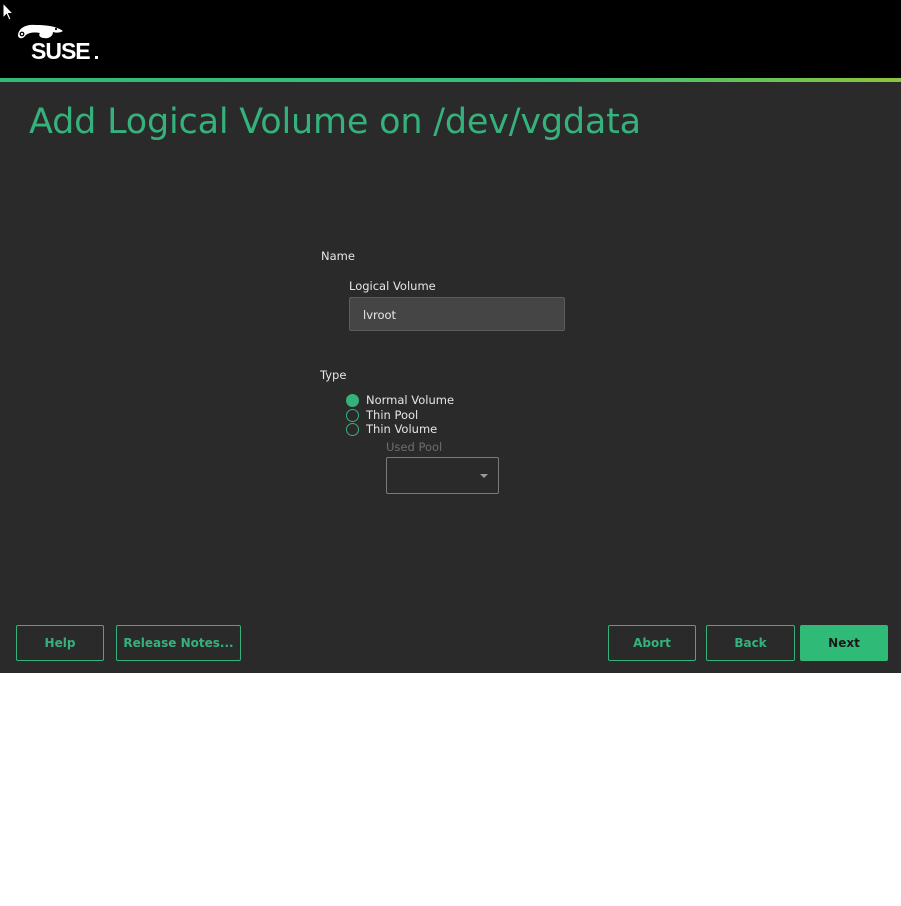 This screenshot has width=901, height=906. Describe the element at coordinates (8, 11) in the screenshot. I see `mouse-cursor-icon` at that location.